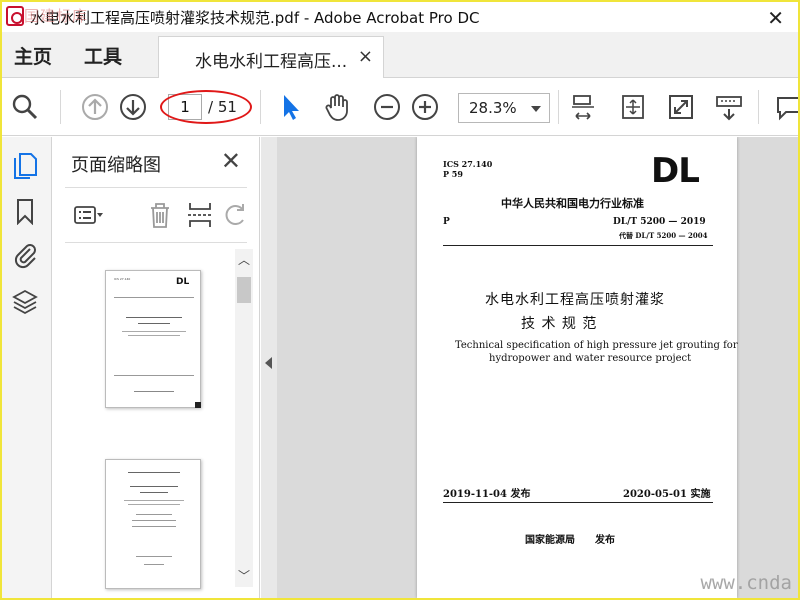  I want to click on scroll-up-icon: ︿, so click(244, 260).